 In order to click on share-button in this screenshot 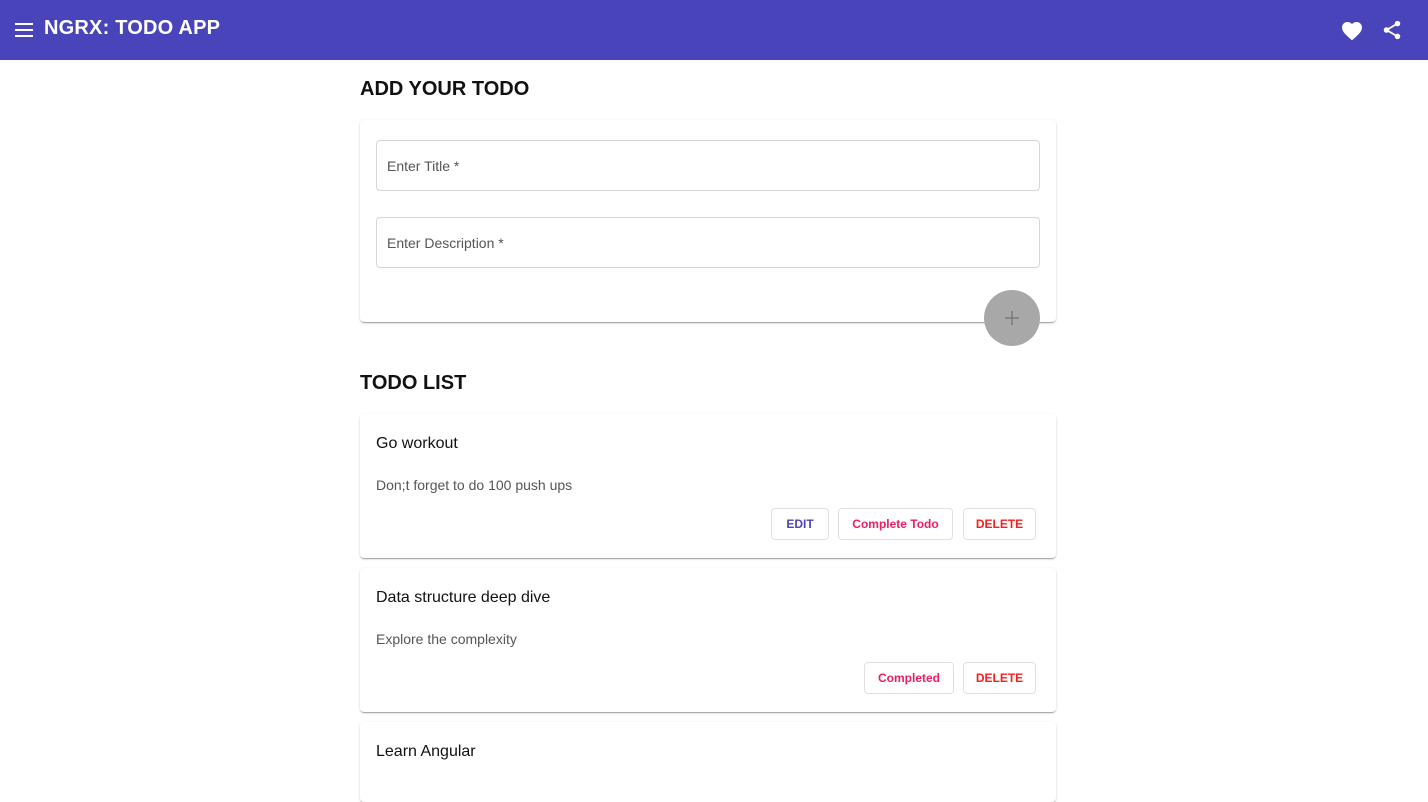, I will do `click(1392, 30)`.